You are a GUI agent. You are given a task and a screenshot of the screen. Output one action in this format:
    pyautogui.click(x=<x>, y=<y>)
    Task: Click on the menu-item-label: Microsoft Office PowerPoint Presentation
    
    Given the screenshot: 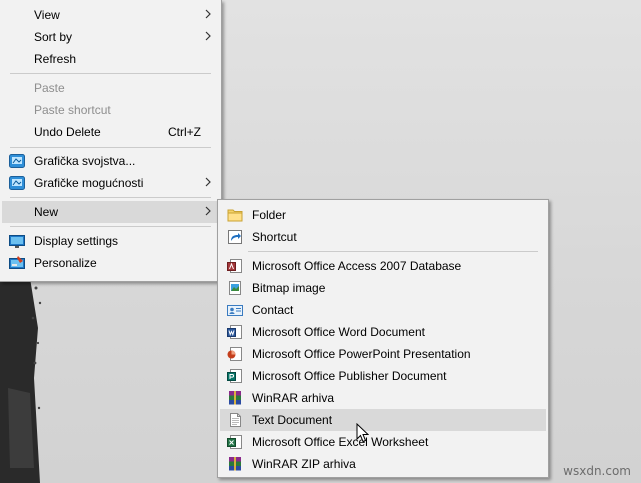 What is the action you would take?
    pyautogui.click(x=361, y=354)
    